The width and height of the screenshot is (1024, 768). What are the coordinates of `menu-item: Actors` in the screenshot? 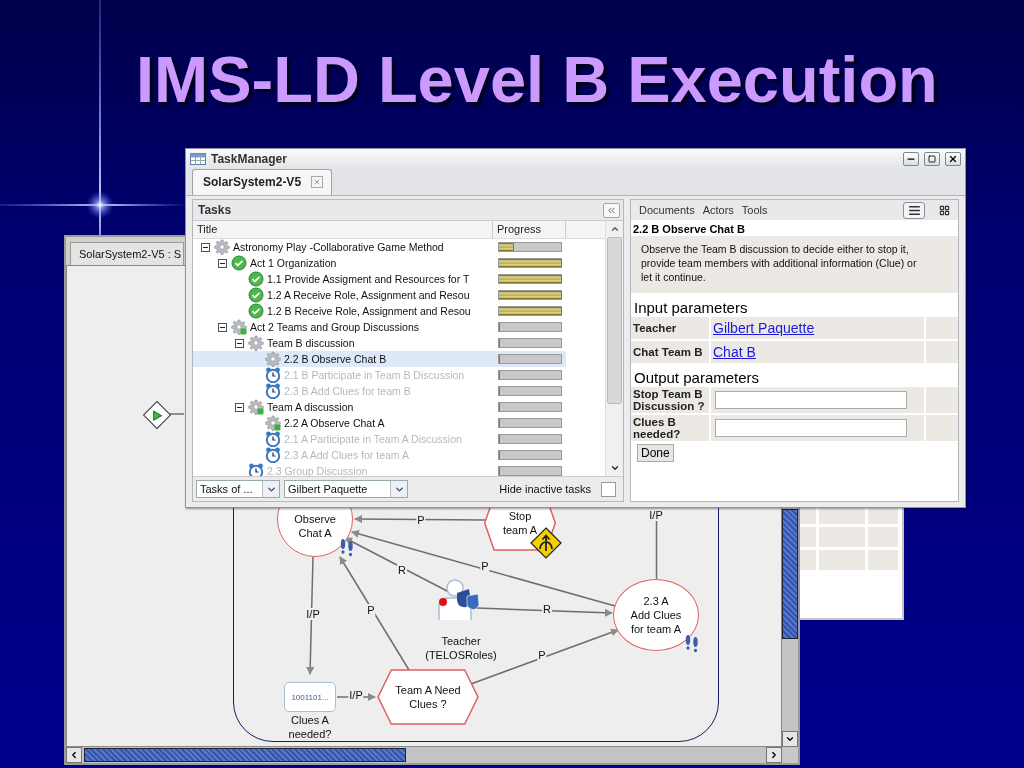 It's located at (718, 210).